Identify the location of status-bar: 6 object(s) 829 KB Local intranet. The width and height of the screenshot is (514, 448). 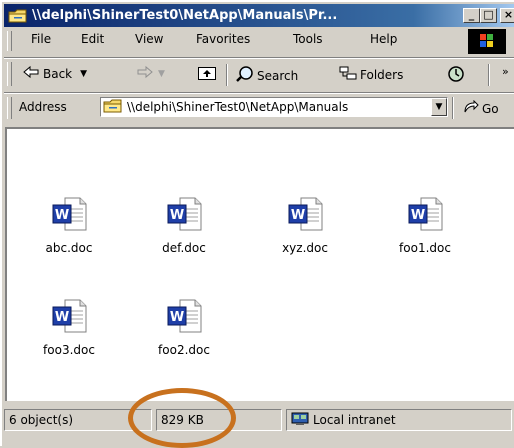
(259, 427).